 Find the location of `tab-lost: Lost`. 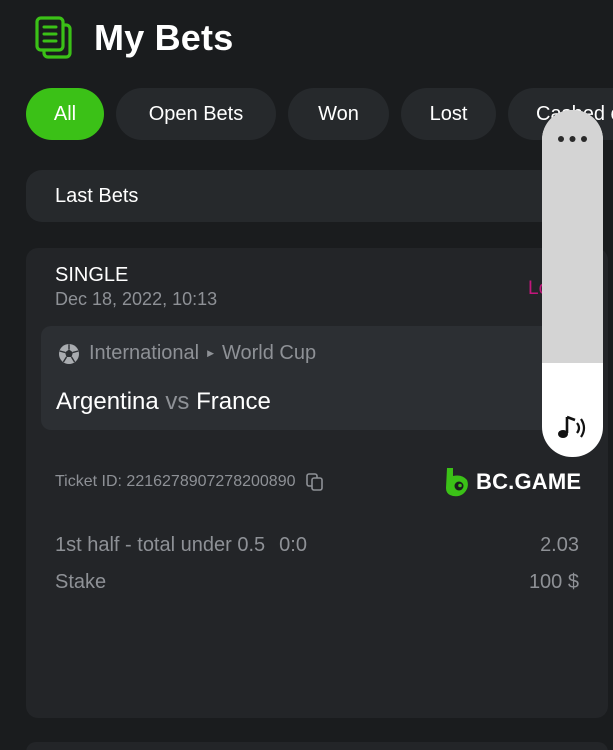

tab-lost: Lost is located at coordinates (448, 114).